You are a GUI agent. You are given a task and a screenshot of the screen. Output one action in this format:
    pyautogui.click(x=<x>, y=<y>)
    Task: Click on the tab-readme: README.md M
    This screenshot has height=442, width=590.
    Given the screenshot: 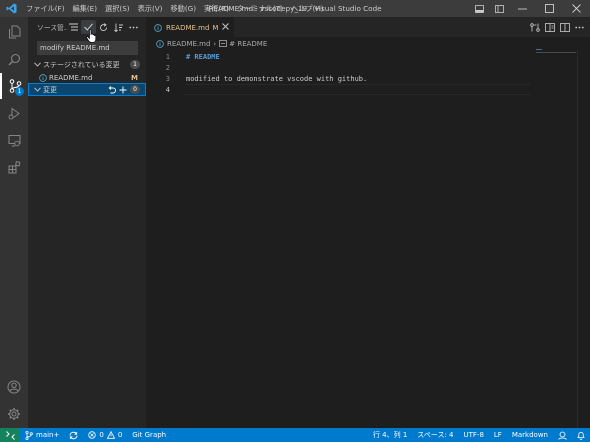 What is the action you would take?
    pyautogui.click(x=190, y=27)
    